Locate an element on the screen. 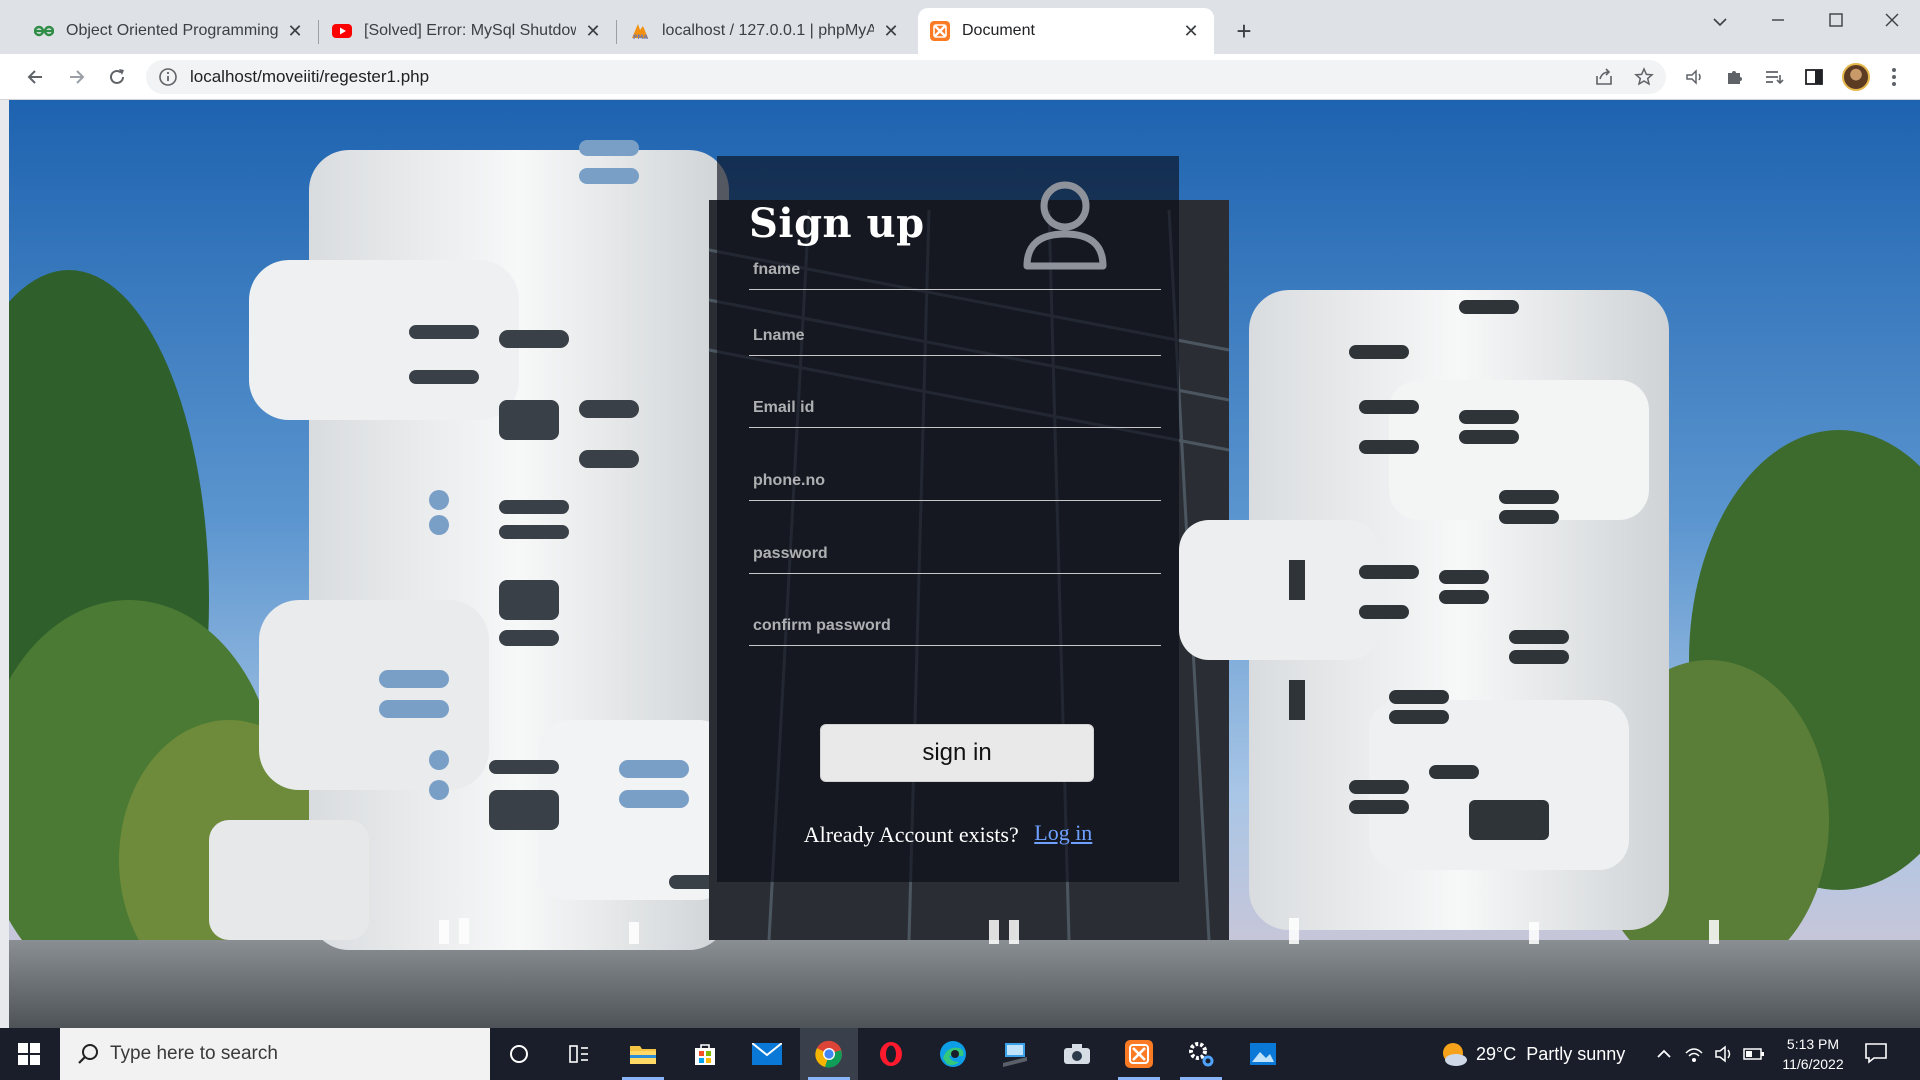 The width and height of the screenshot is (1920, 1080). wifi-icon is located at coordinates (1694, 1054).